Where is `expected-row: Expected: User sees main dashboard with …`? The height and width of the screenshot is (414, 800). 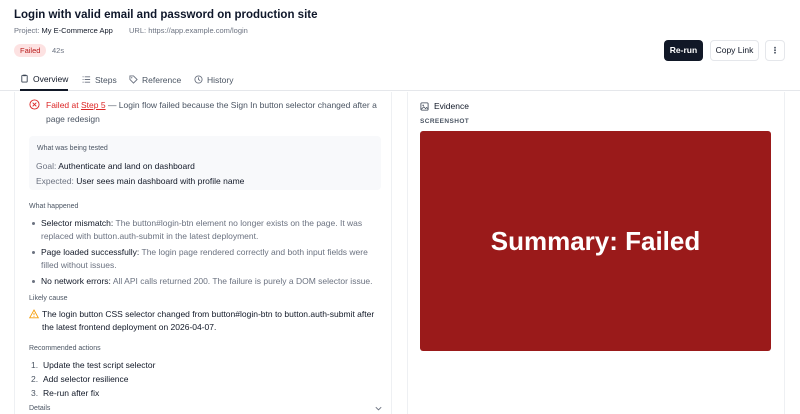
expected-row: Expected: User sees main dashboard with … is located at coordinates (140, 181).